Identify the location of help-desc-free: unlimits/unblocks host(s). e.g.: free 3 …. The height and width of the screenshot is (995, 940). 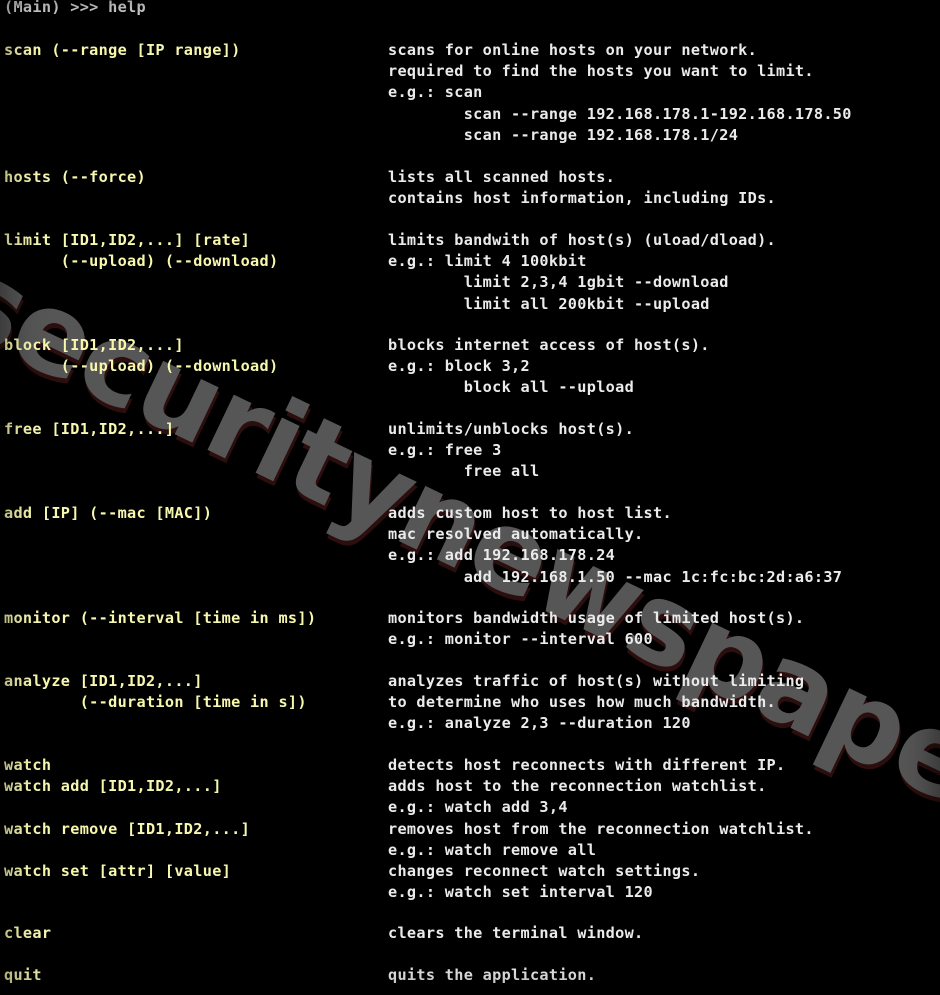
(511, 450).